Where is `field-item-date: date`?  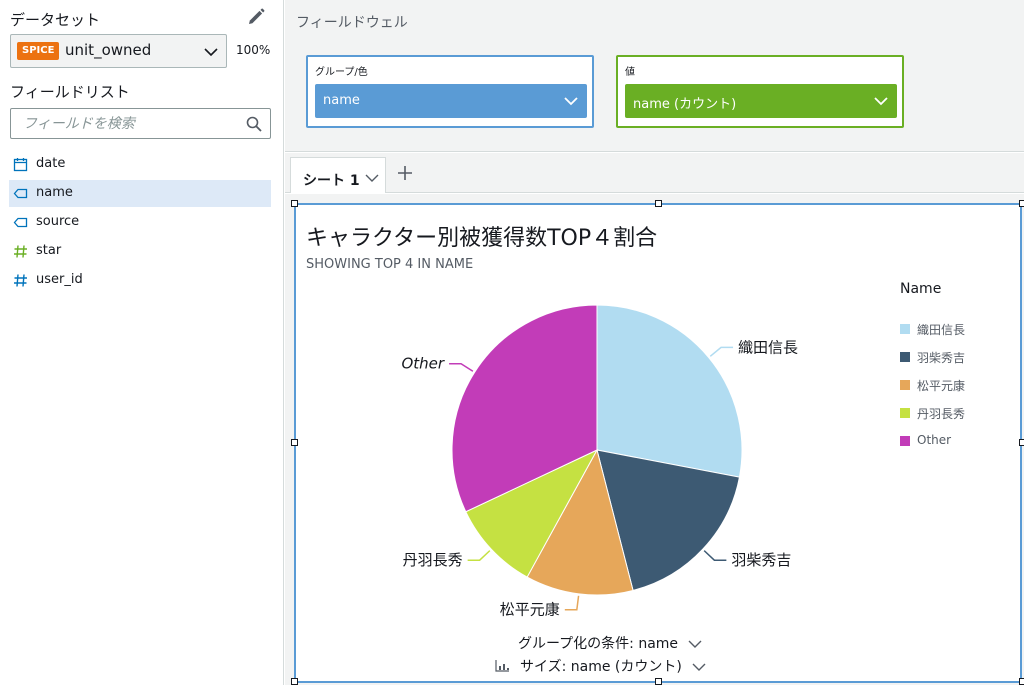
field-item-date: date is located at coordinates (140, 164).